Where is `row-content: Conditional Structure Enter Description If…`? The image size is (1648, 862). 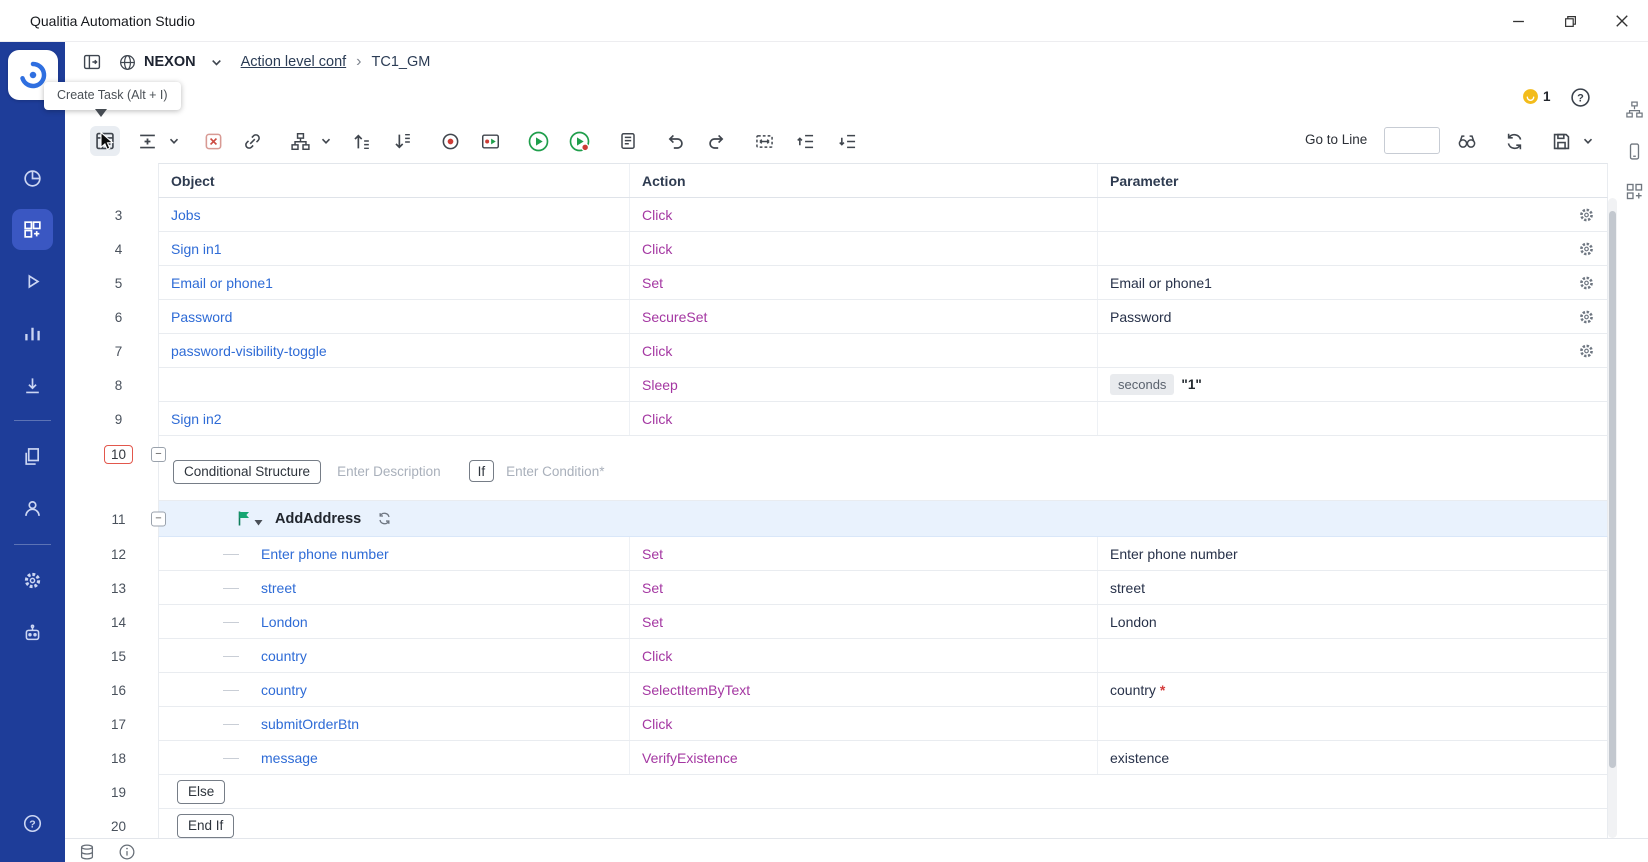
row-content: Conditional Structure Enter Description If… is located at coordinates (883, 468).